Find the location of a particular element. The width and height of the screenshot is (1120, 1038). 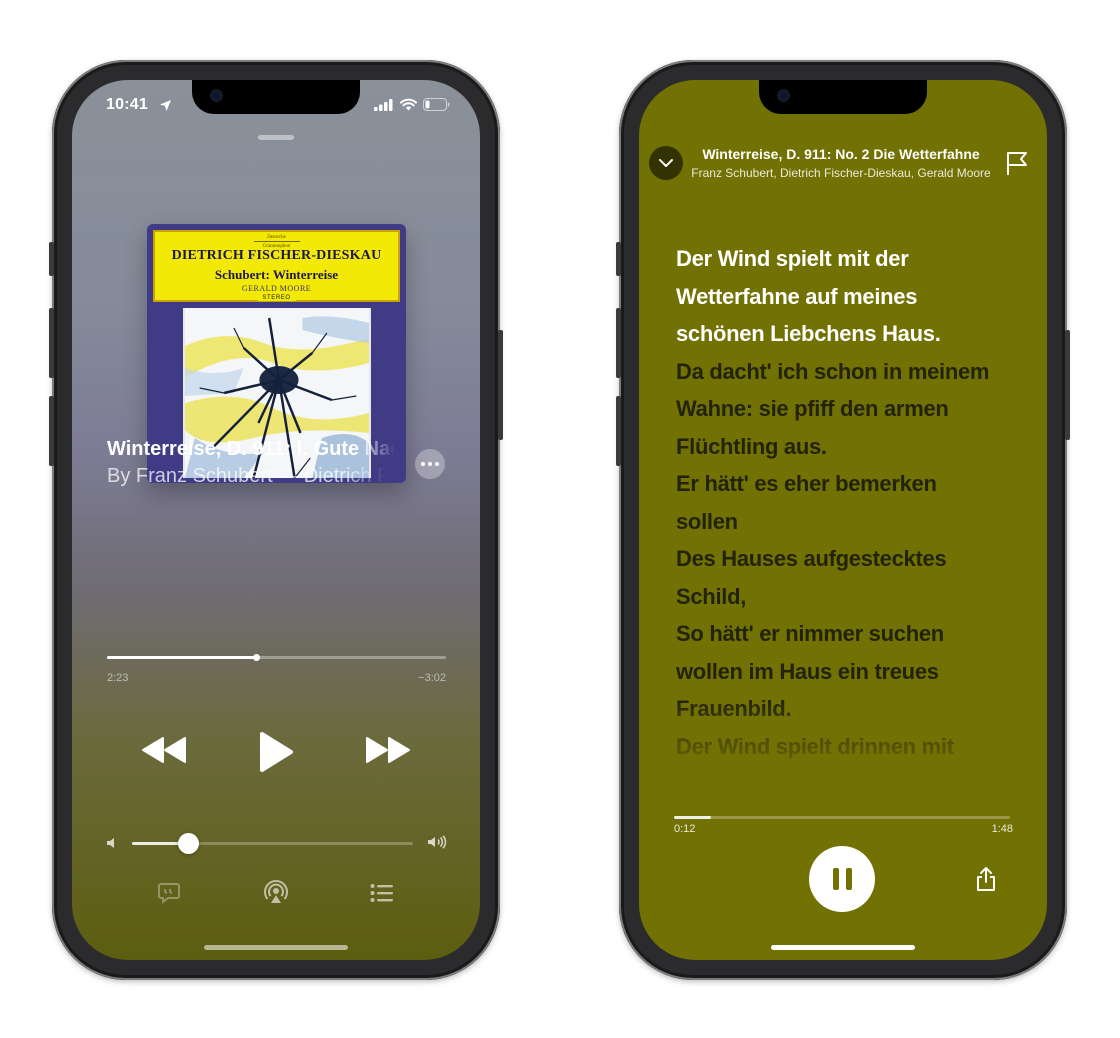

playback-progress-fill is located at coordinates (182, 657).